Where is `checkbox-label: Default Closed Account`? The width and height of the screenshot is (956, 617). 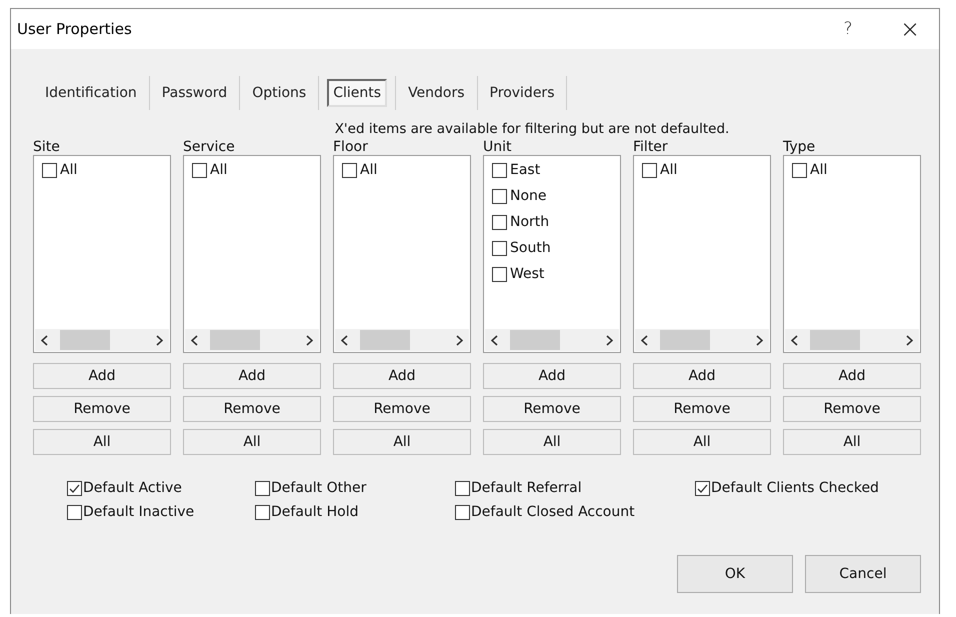 checkbox-label: Default Closed Account is located at coordinates (553, 512).